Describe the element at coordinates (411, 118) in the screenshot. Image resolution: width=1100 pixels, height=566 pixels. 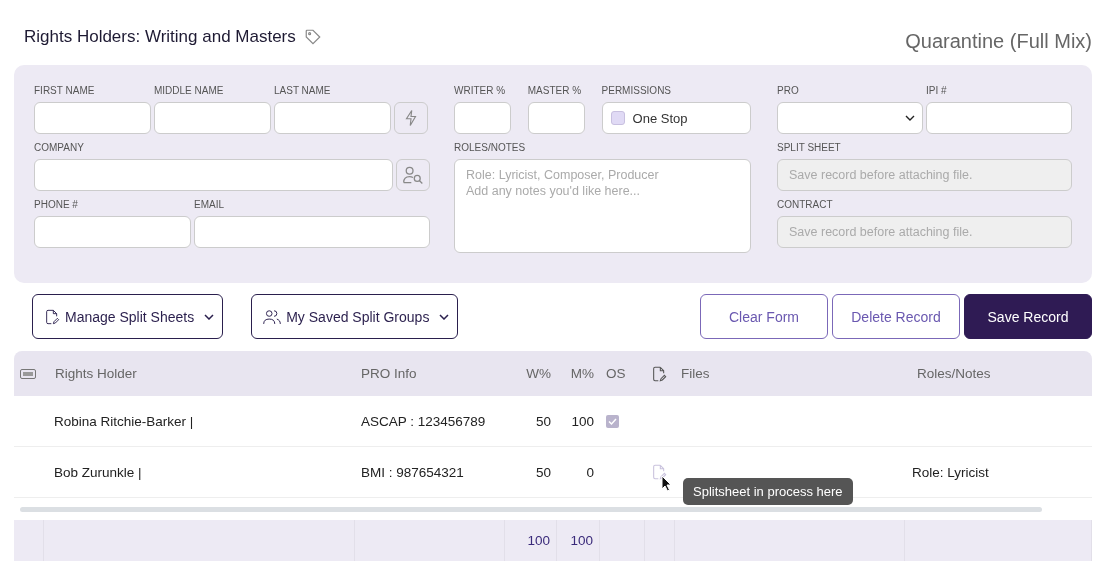
I see `autofill-button` at that location.